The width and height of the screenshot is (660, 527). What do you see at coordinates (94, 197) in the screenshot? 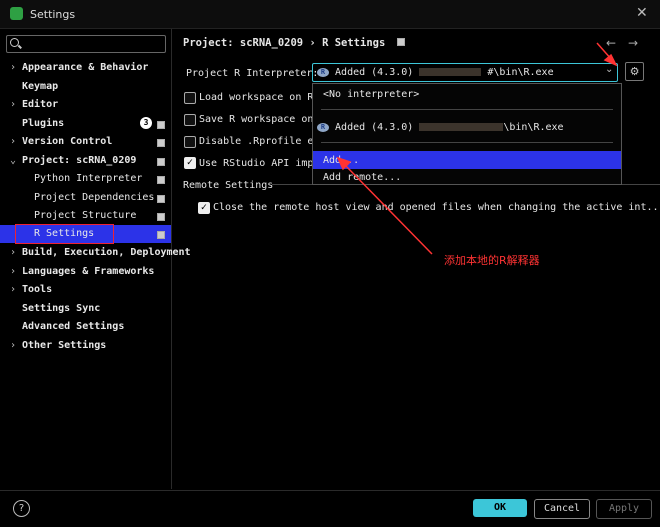
I see `sidebar-item-label: Project Dependencies` at bounding box center [94, 197].